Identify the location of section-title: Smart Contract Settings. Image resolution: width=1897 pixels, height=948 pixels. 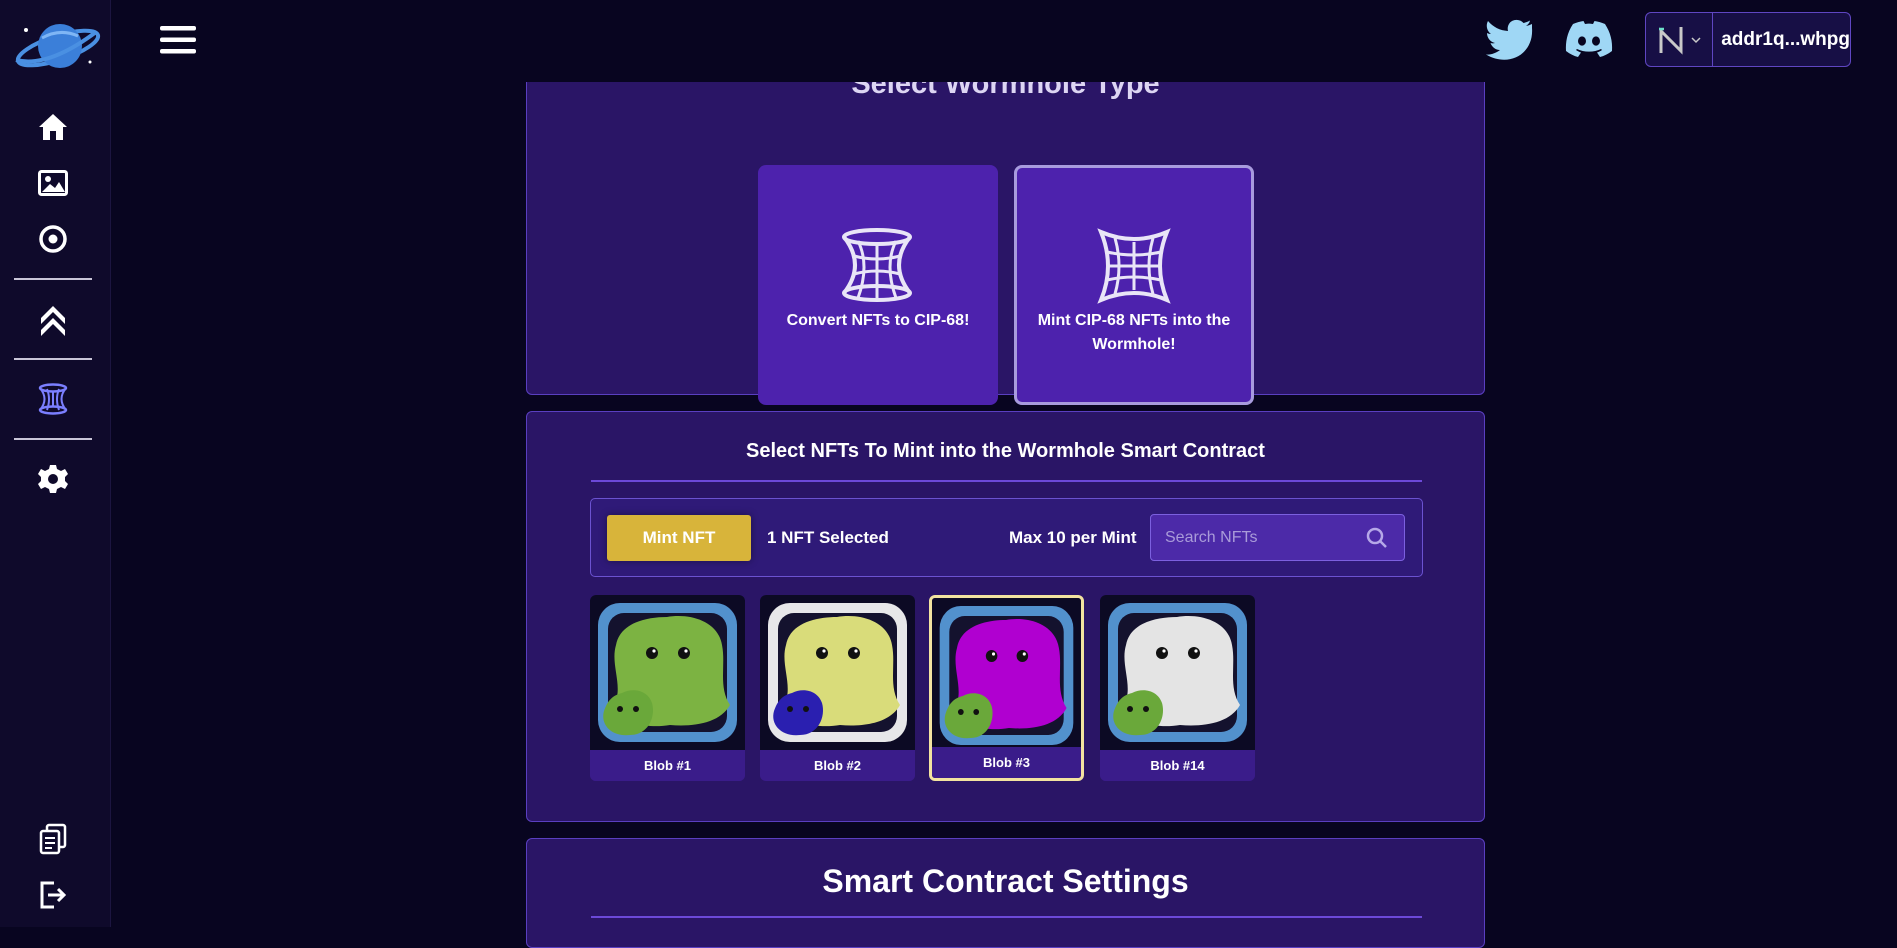
(1005, 881).